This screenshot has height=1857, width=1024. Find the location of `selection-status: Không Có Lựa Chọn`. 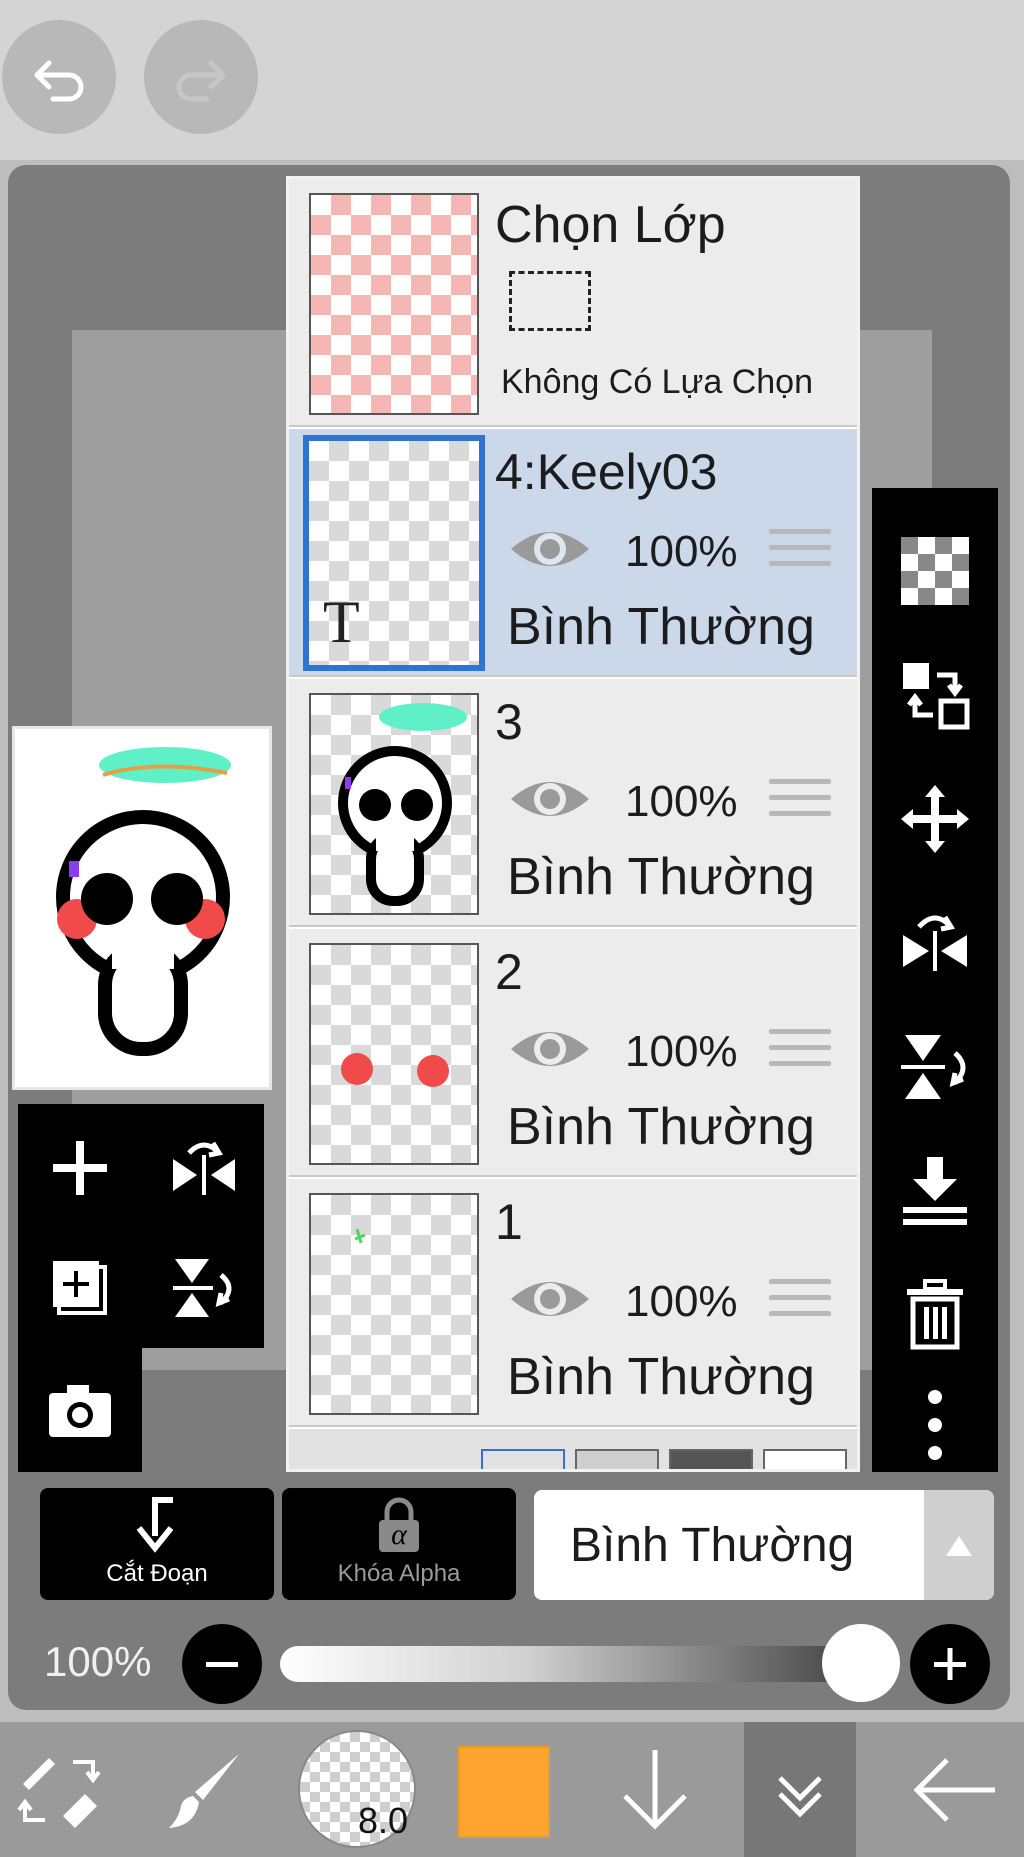

selection-status: Không Có Lựa Chọn is located at coordinates (657, 382).